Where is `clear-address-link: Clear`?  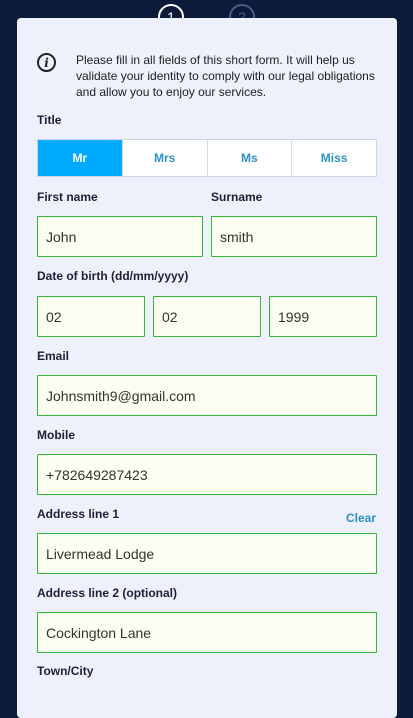
clear-address-link: Clear is located at coordinates (361, 518).